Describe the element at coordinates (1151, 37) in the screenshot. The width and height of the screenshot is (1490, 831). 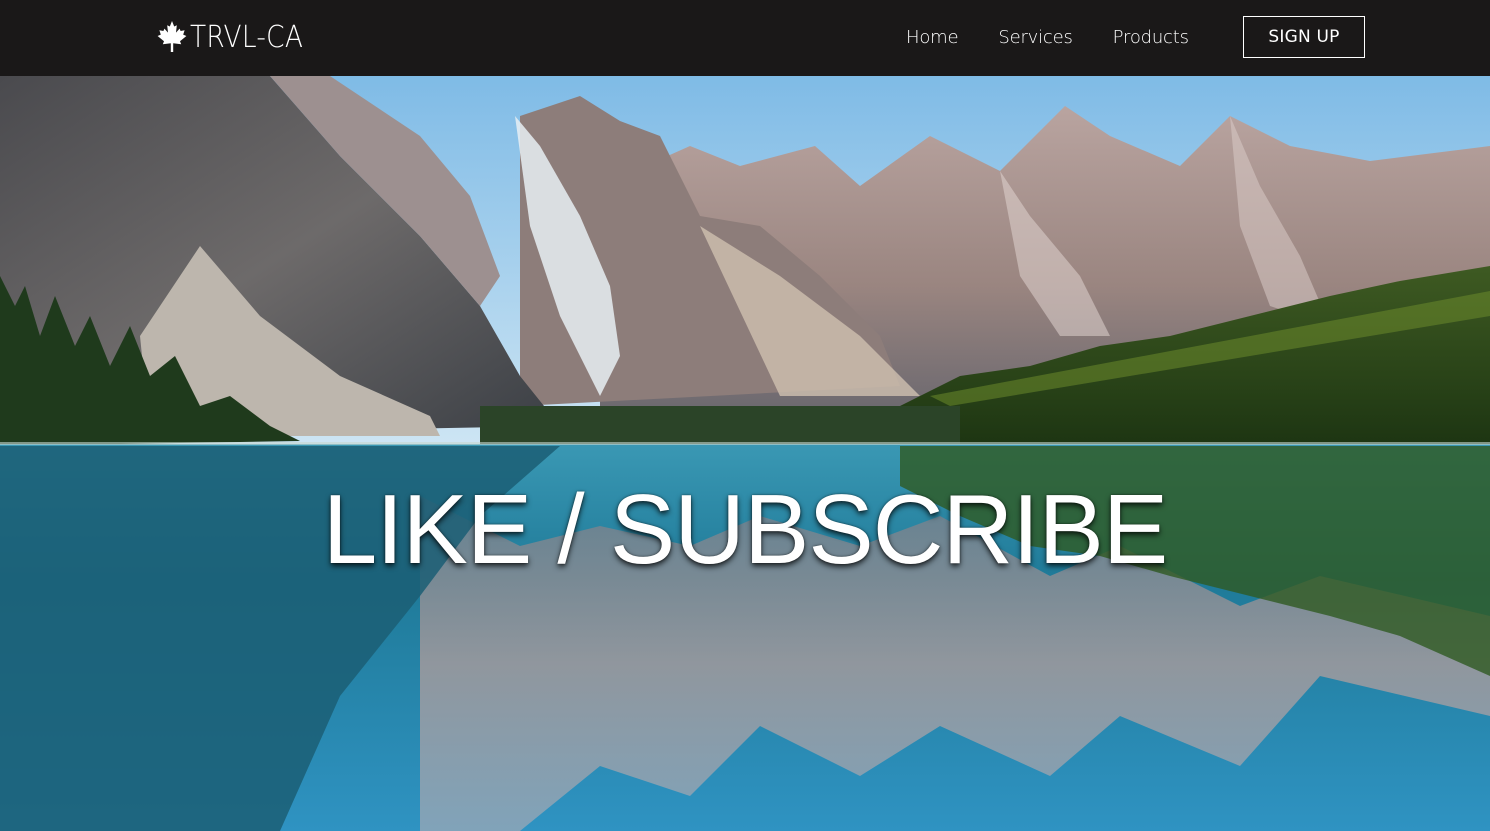
I see `nav-link-products: Products` at that location.